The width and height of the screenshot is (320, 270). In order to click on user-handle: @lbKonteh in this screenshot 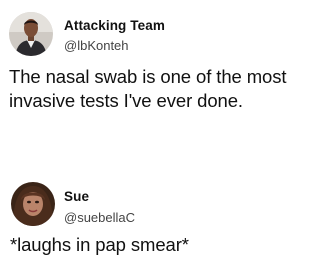, I will do `click(96, 45)`.